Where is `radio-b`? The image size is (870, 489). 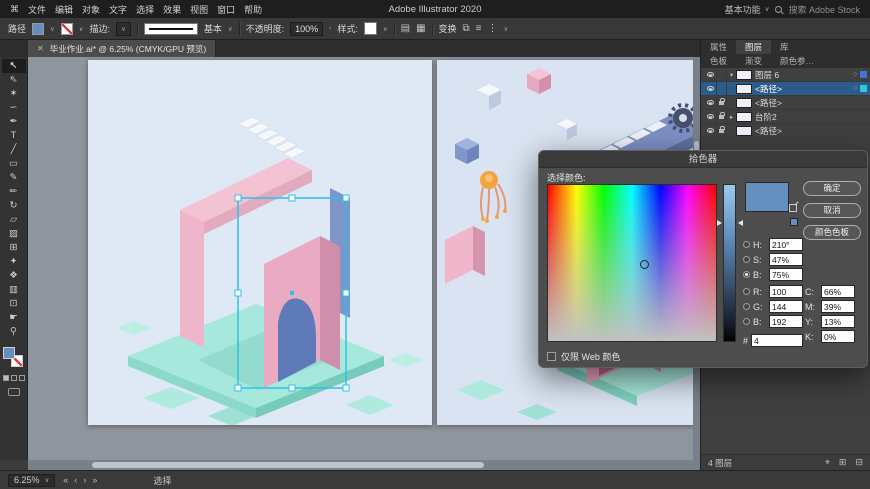 radio-b is located at coordinates (746, 274).